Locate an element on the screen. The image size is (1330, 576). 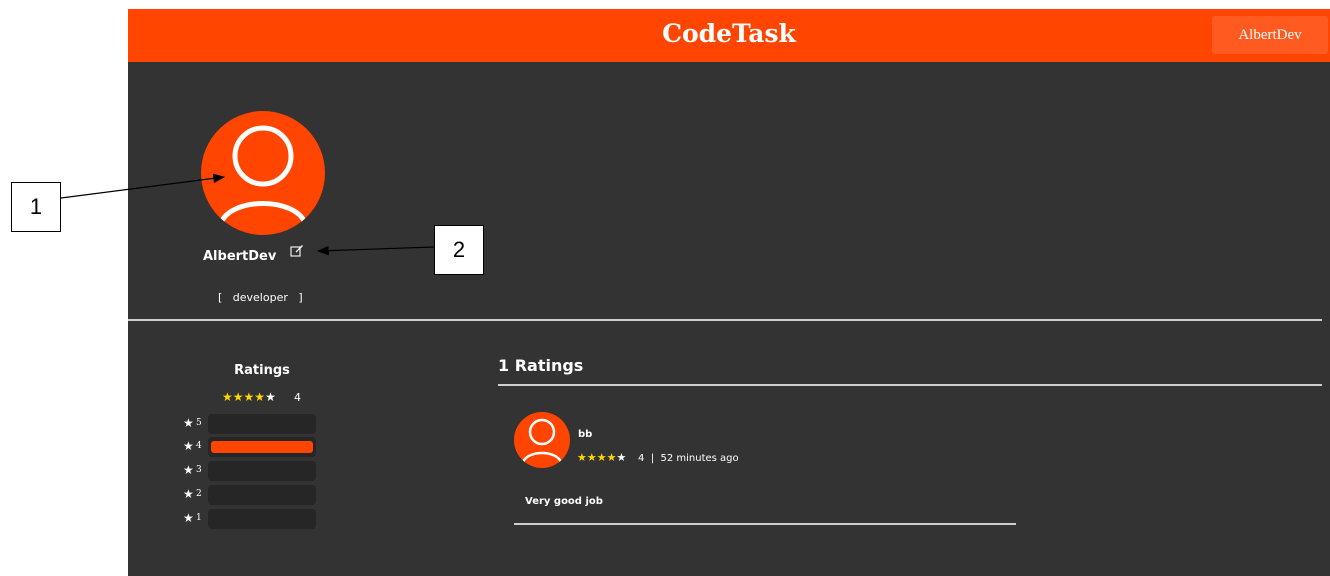
edit-icon is located at coordinates (297, 251).